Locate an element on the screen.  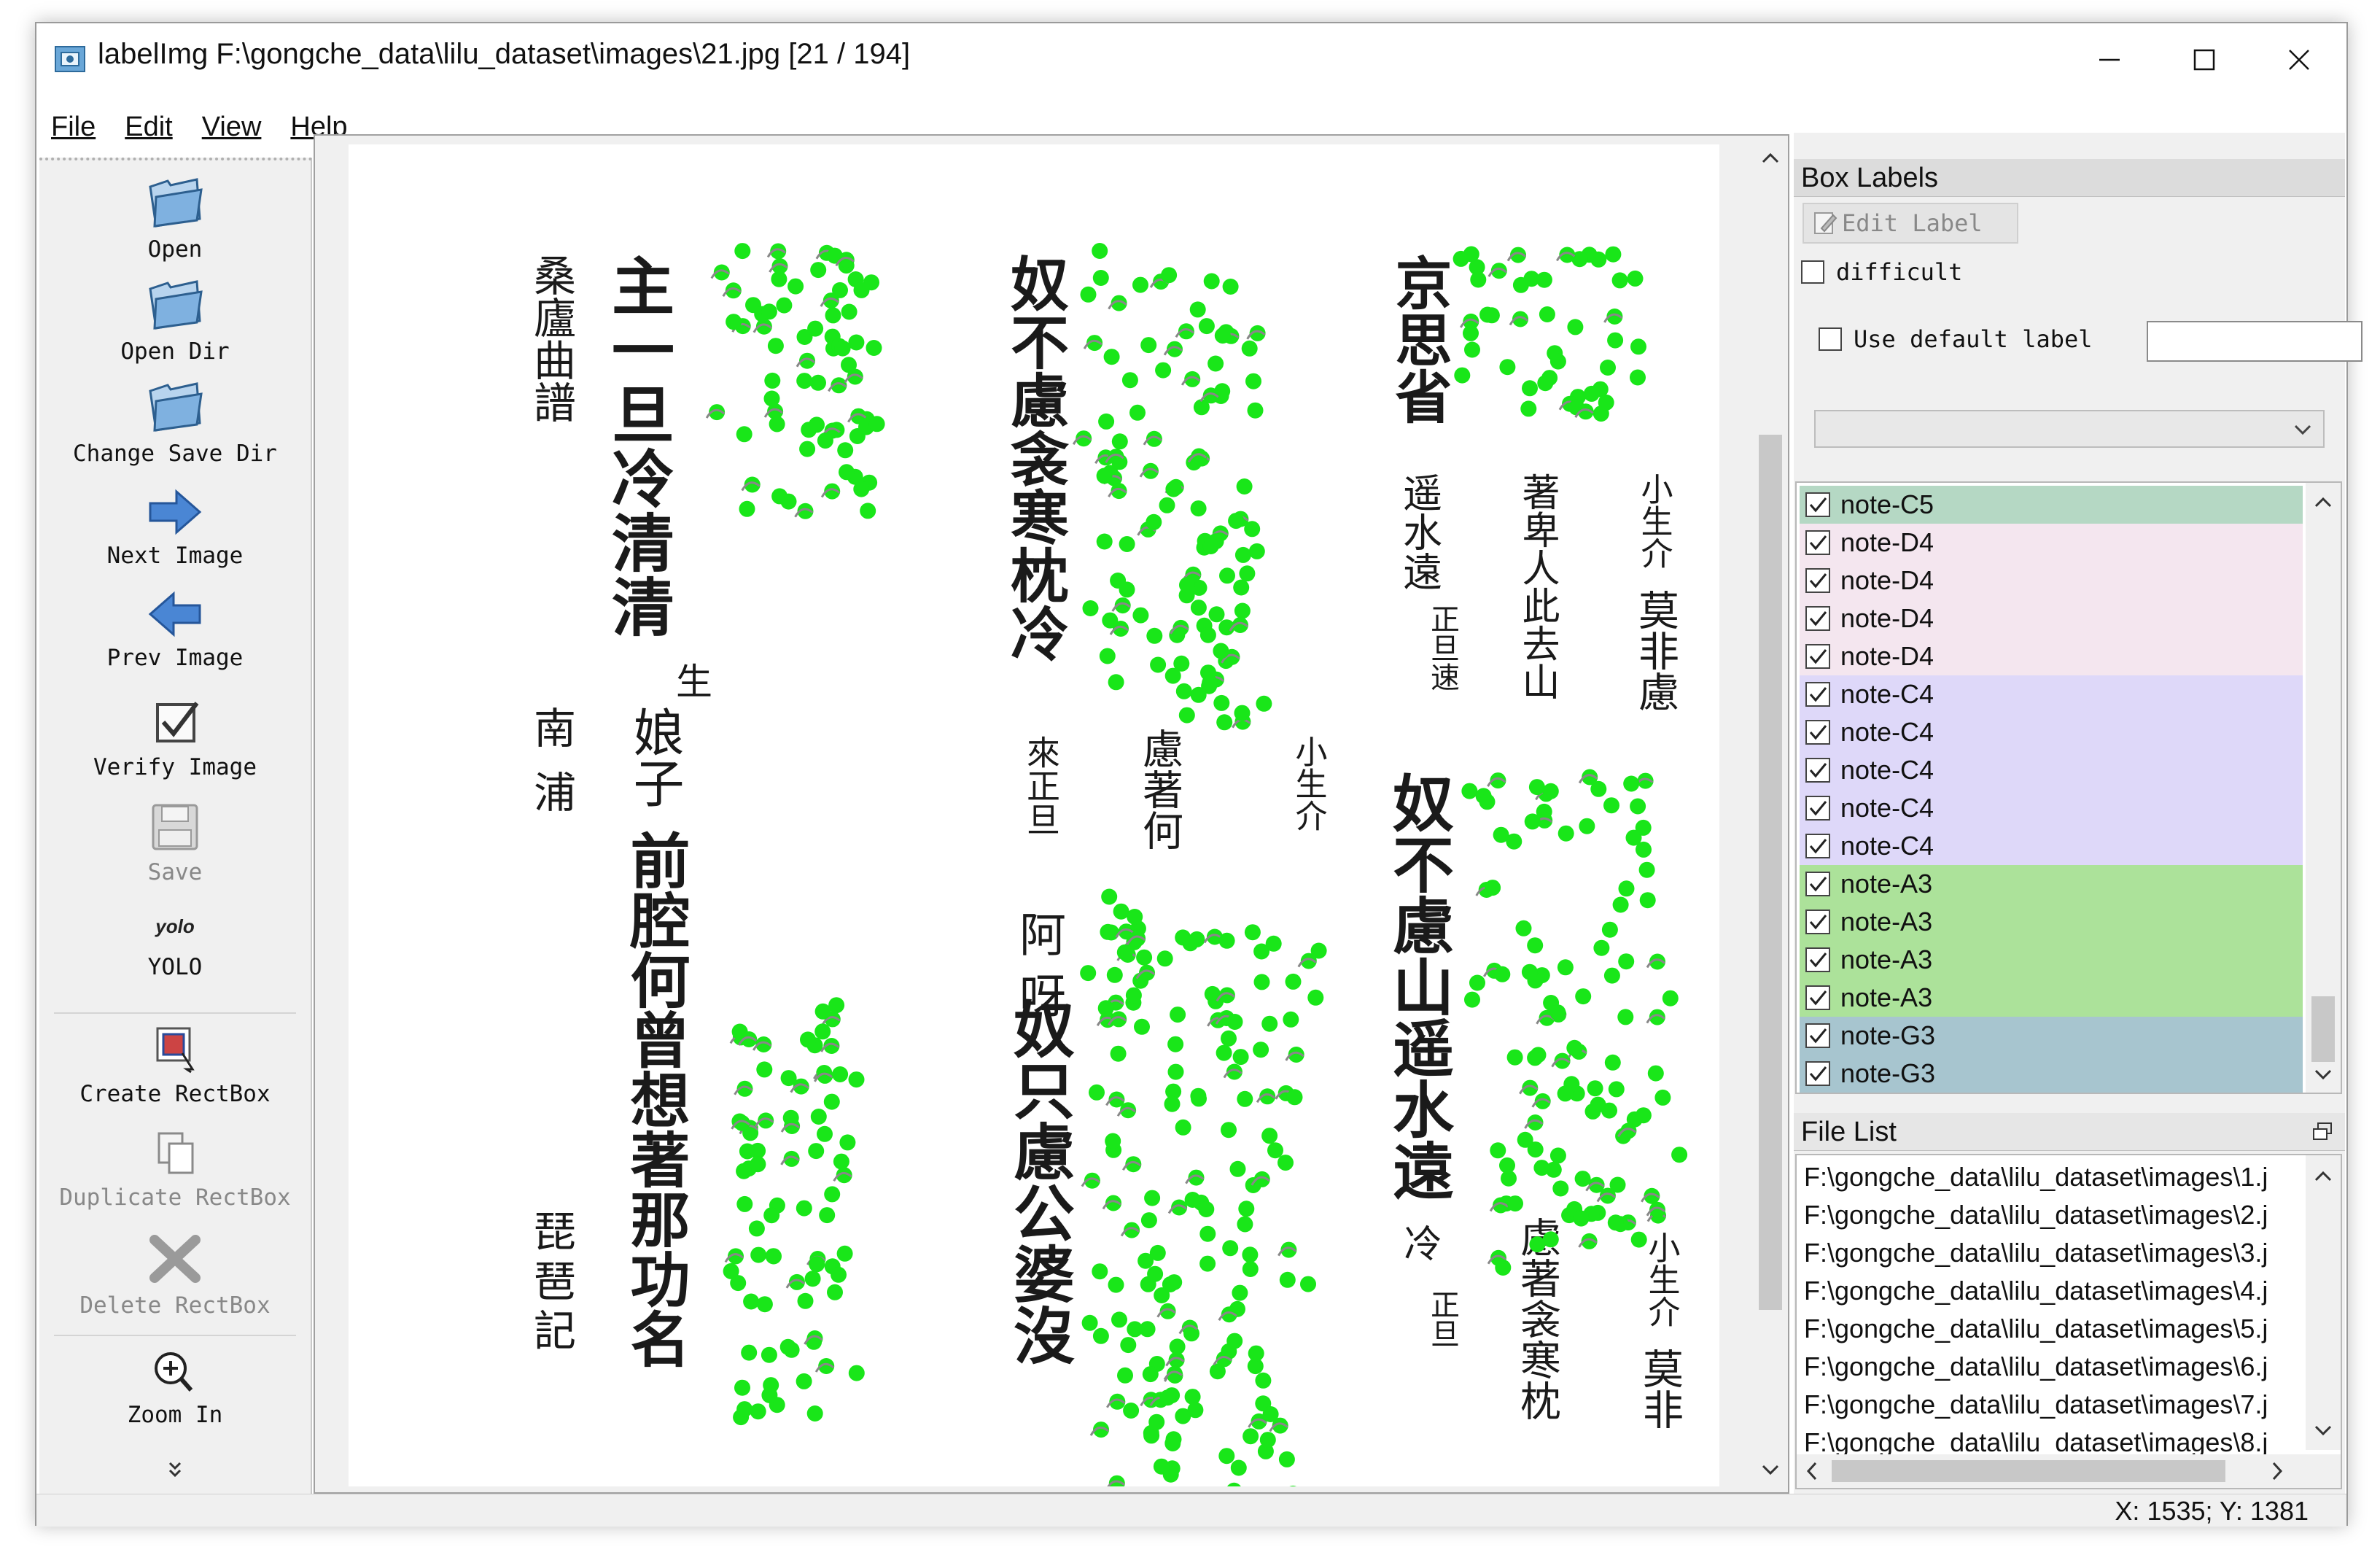
file-list-item: F:\gongche_data\lilu_dataset\images\3.j is located at coordinates (2048, 1253).